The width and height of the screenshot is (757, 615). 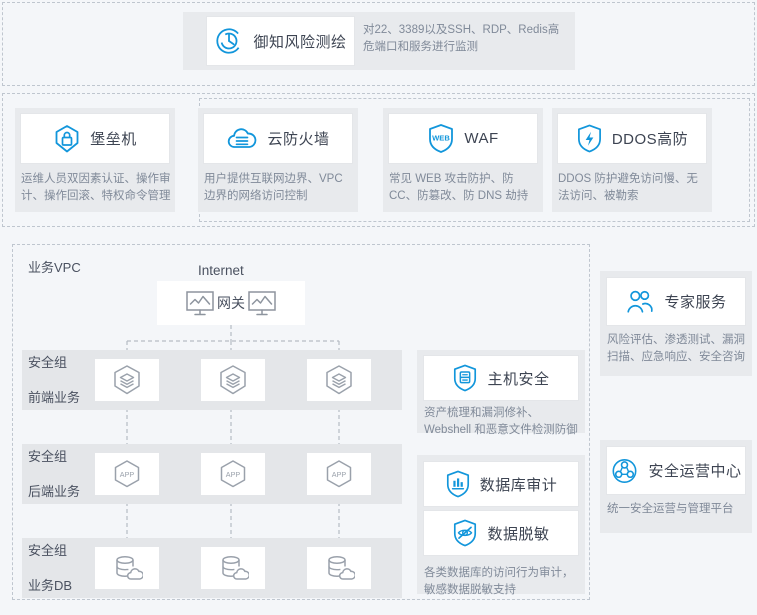 What do you see at coordinates (459, 187) in the screenshot?
I see `waf-description: 常见 WEB 攻击防护、防CC、防篡改、防 DNS 劫持` at bounding box center [459, 187].